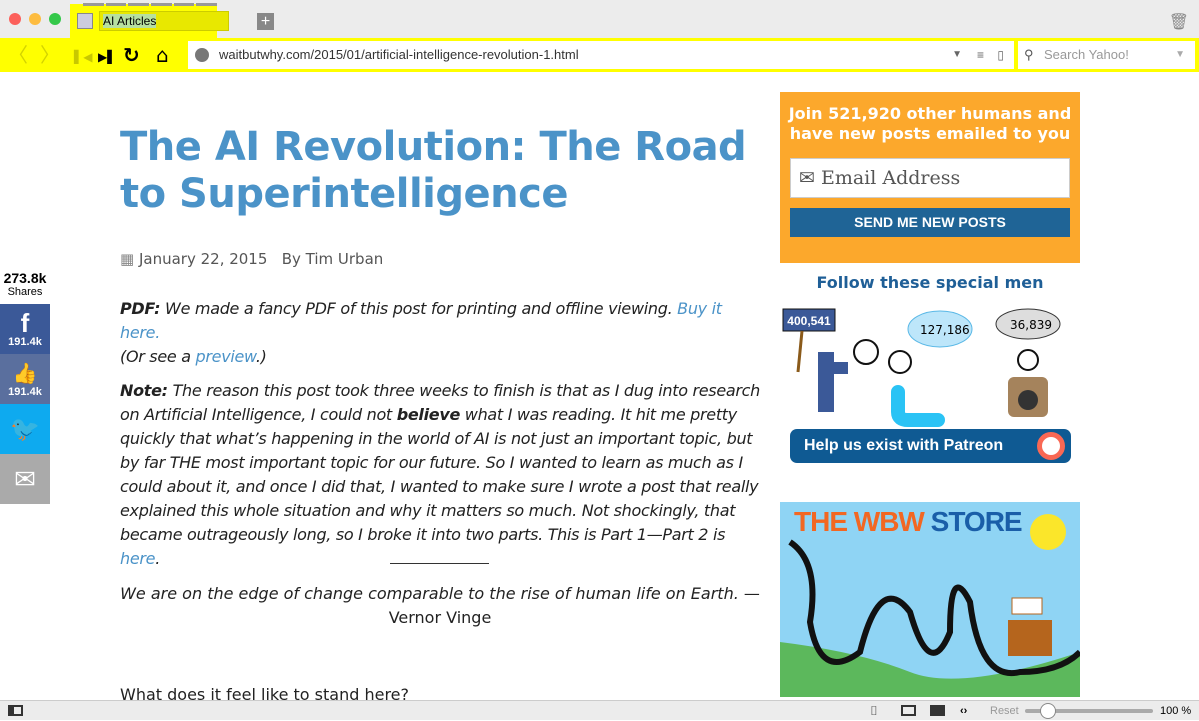  I want to click on search-placeholder: Search Yahoo!, so click(1086, 54).